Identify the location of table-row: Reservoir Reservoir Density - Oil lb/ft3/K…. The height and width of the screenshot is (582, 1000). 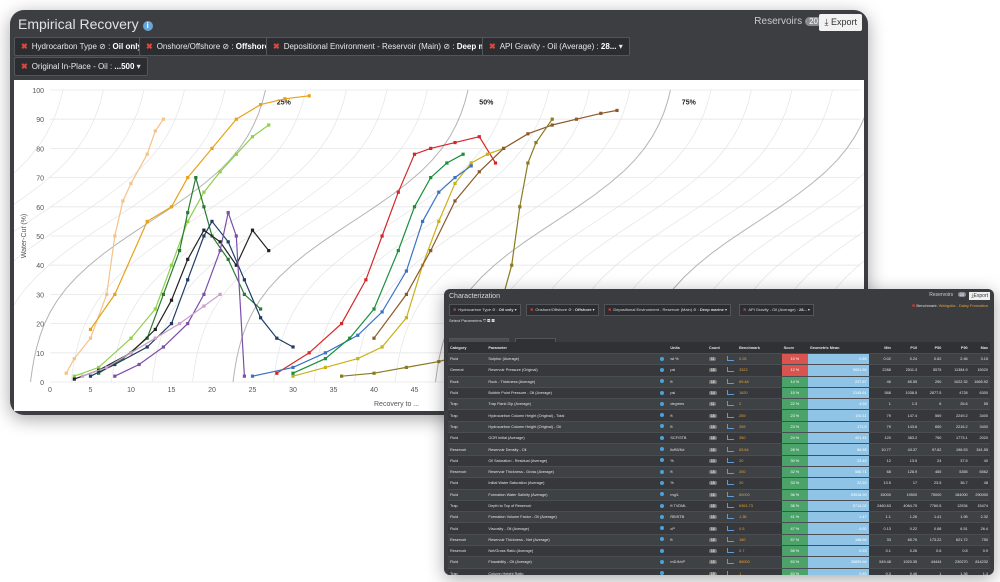
(719, 449).